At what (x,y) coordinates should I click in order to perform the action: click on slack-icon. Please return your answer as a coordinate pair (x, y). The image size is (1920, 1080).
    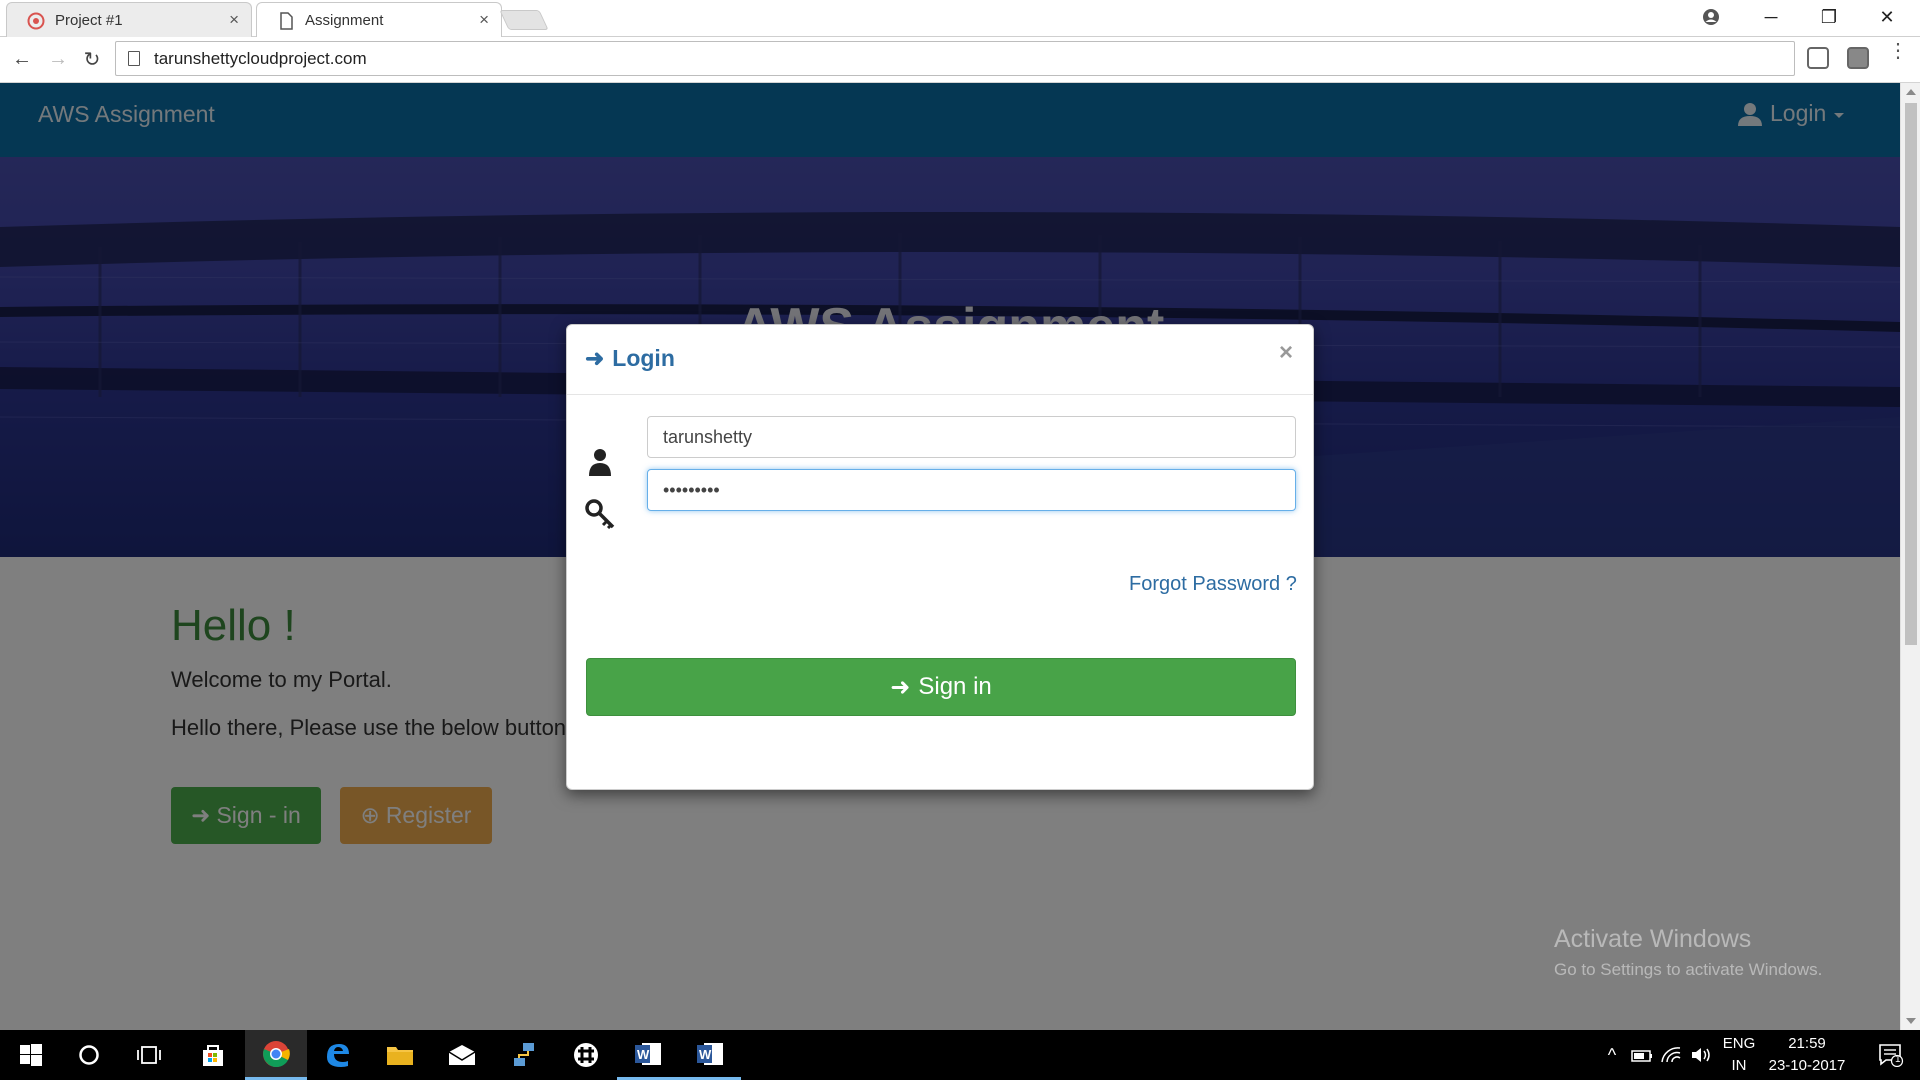
    Looking at the image, I should click on (586, 1055).